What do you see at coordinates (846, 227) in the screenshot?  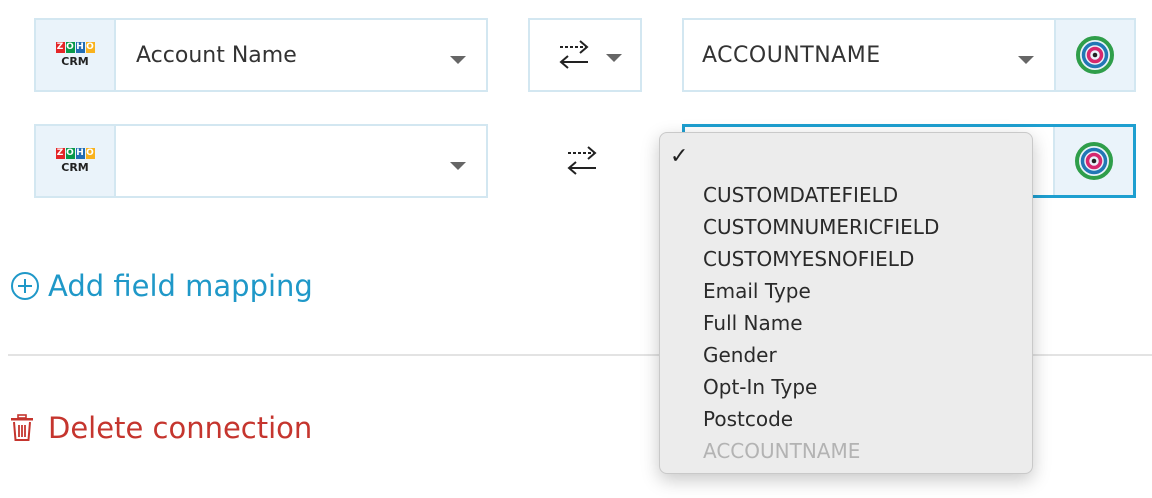 I see `dropdown-option: CUSTOMNUMERICFIELD` at bounding box center [846, 227].